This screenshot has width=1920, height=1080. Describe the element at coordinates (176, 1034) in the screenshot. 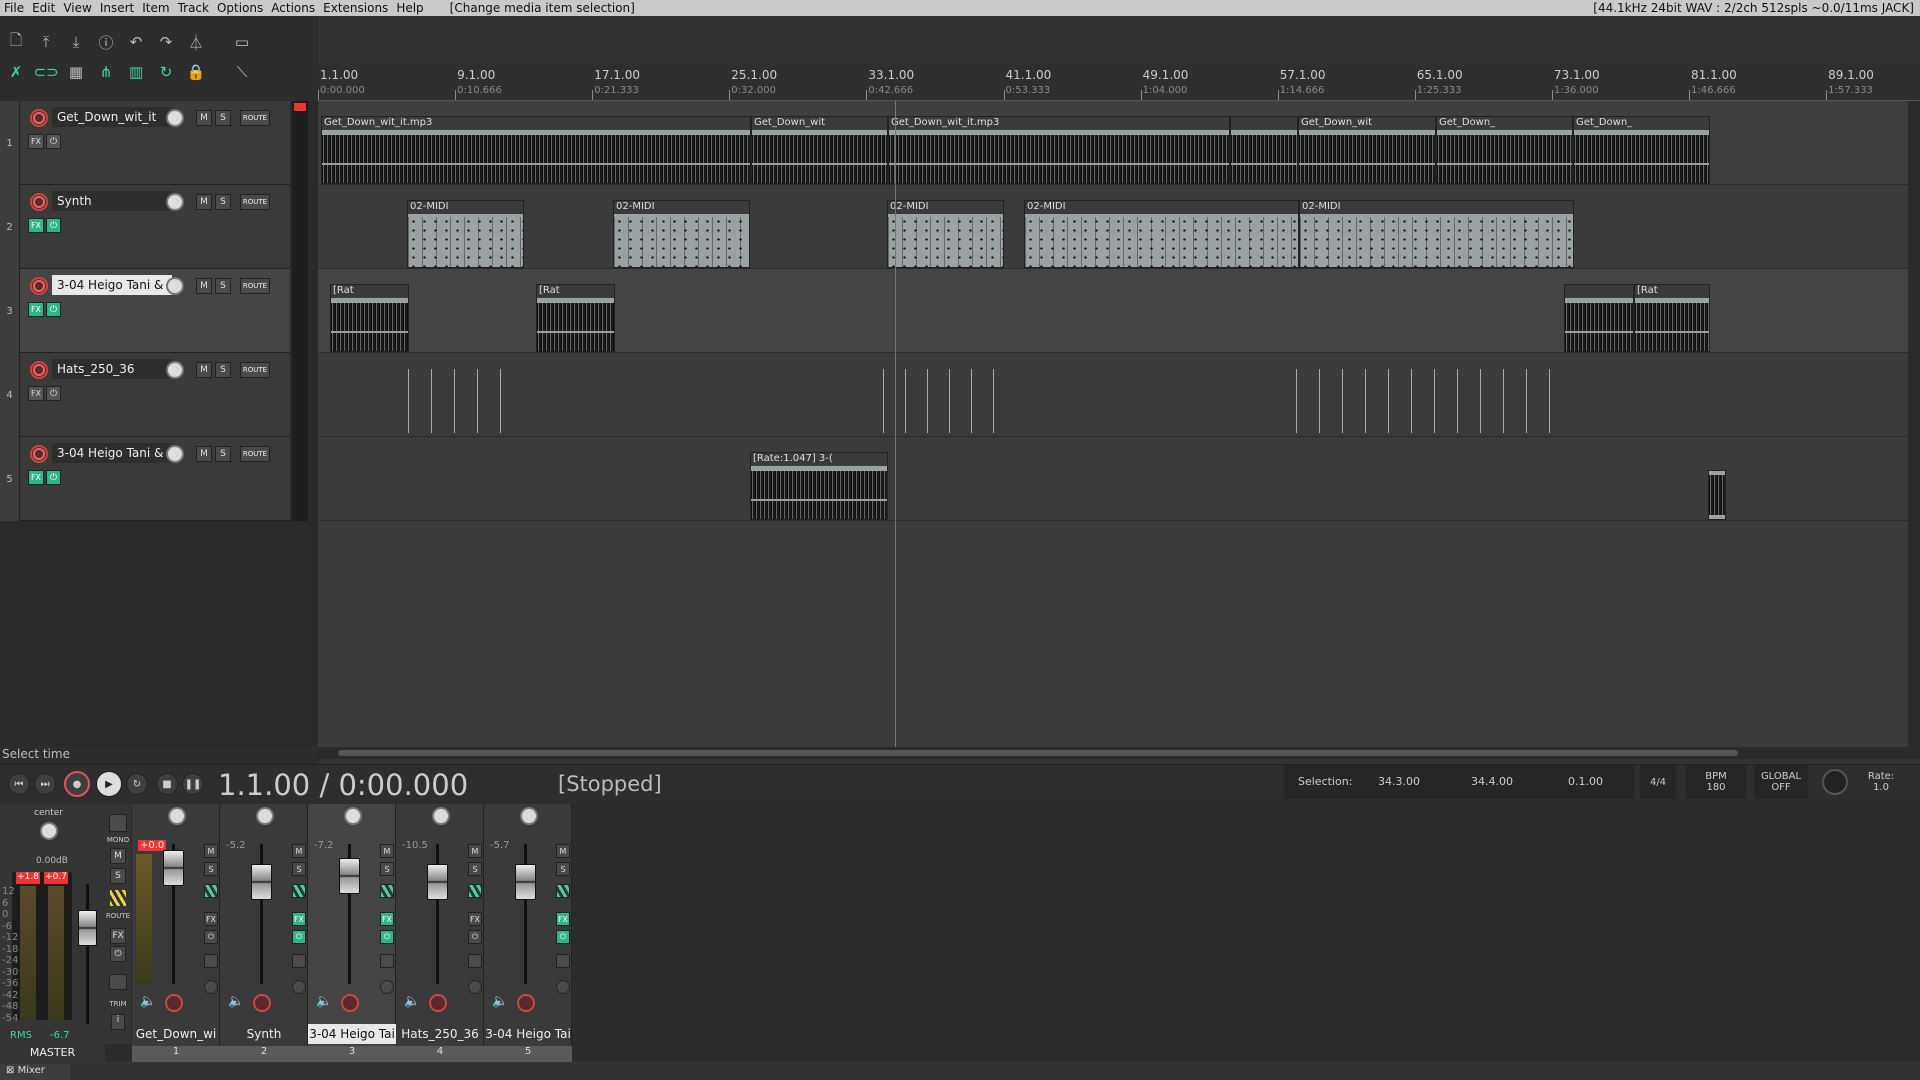

I see `strip-name: Get_Down_wi` at that location.